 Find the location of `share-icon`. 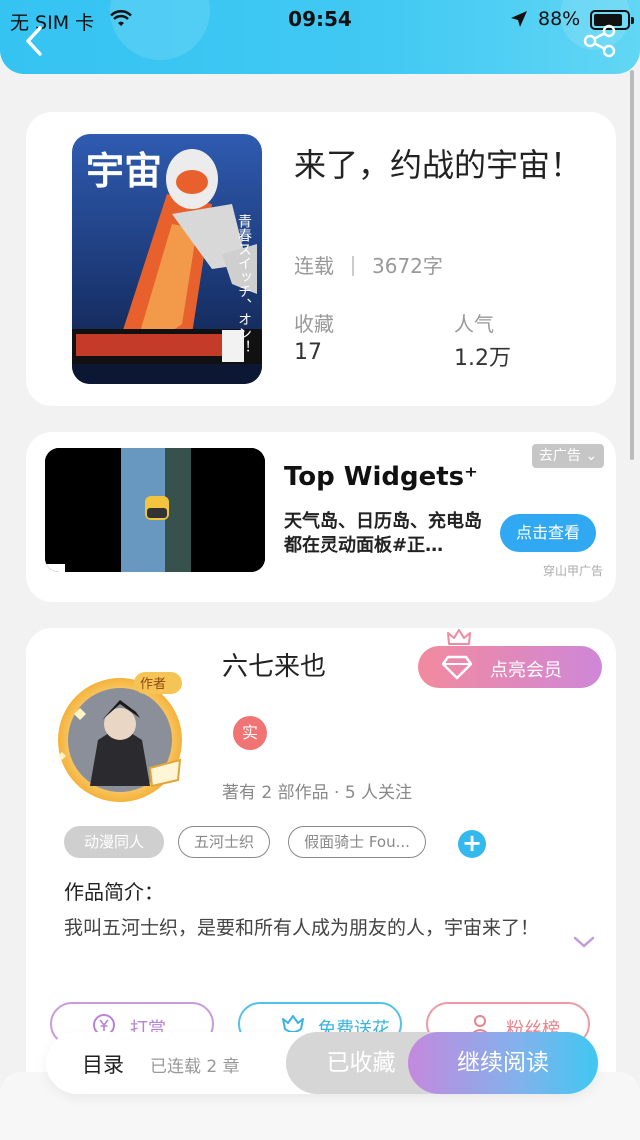

share-icon is located at coordinates (599, 41).